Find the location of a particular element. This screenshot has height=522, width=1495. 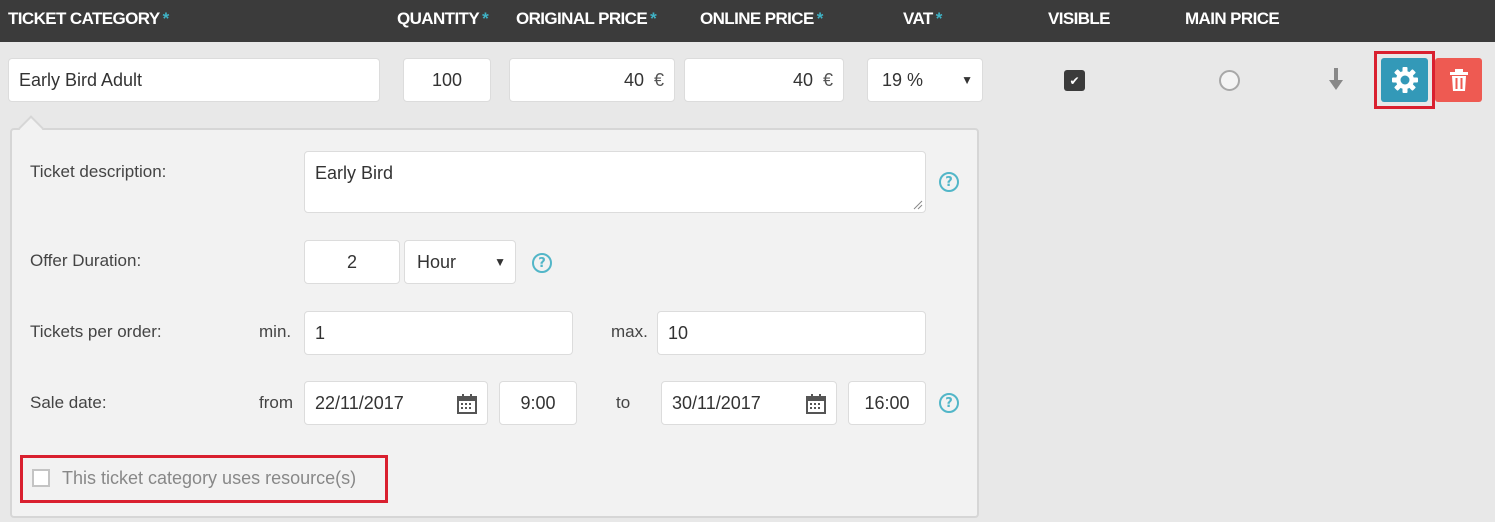

min-label: min. is located at coordinates (275, 331).